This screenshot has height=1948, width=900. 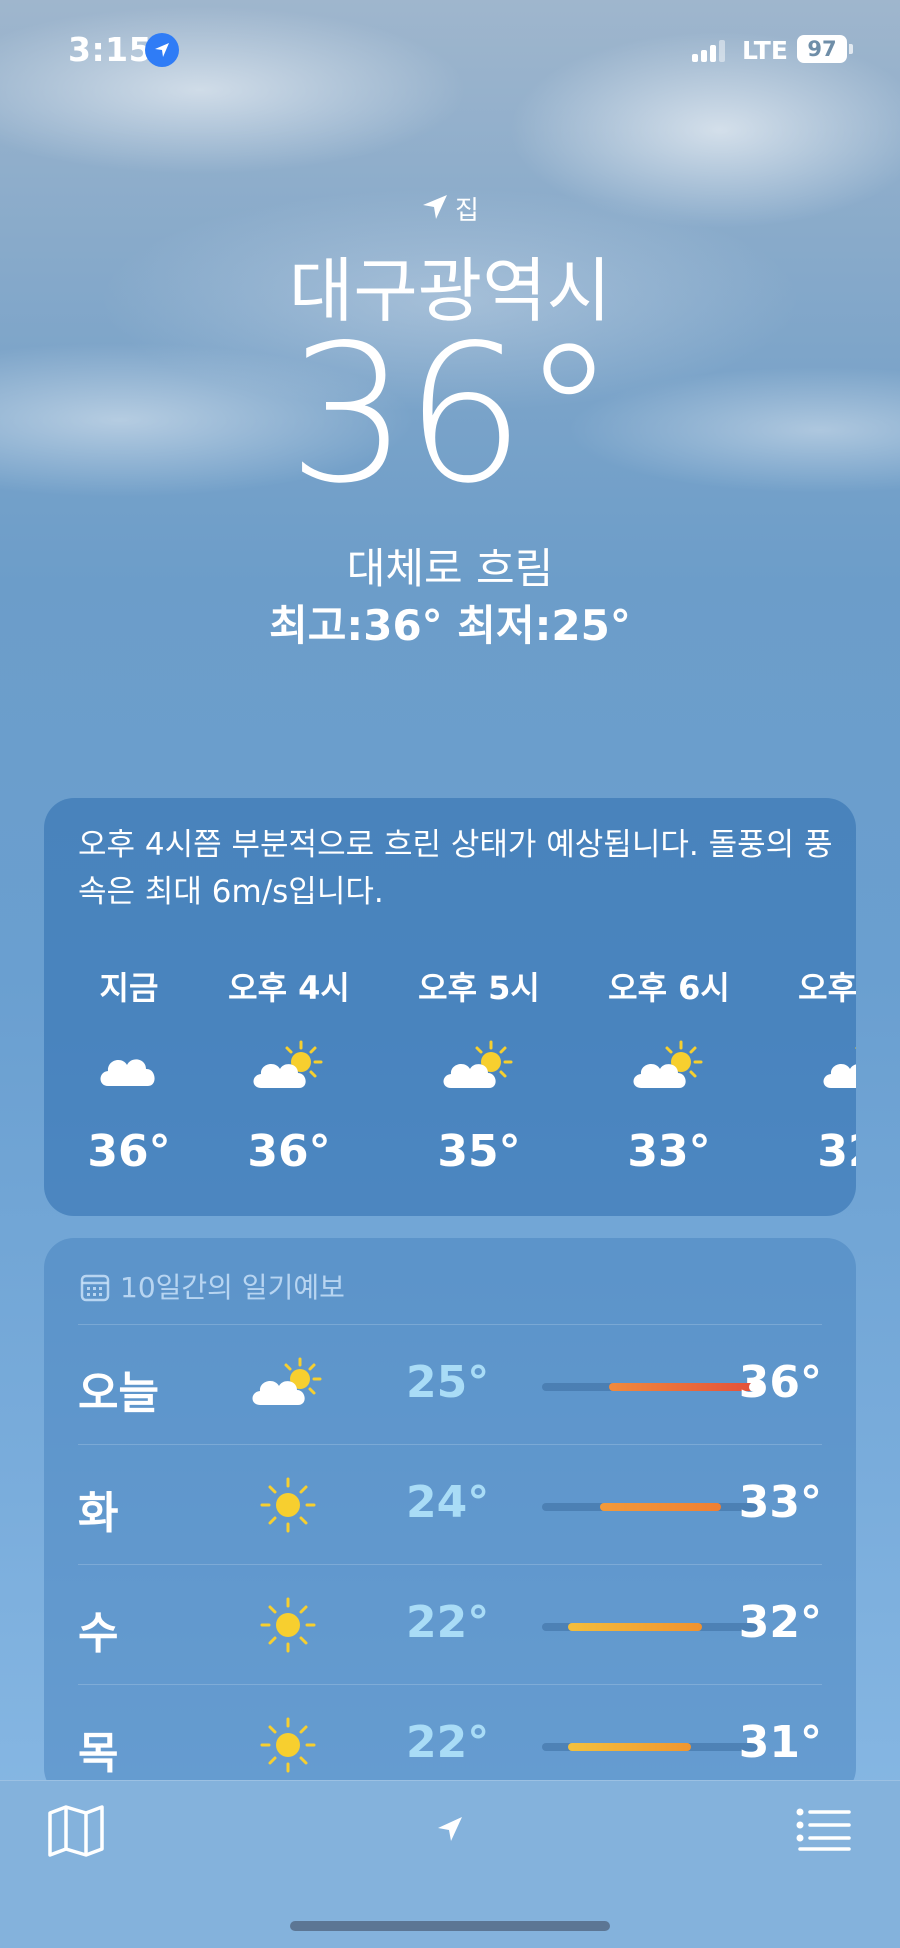 I want to click on home-indicator, so click(x=450, y=1926).